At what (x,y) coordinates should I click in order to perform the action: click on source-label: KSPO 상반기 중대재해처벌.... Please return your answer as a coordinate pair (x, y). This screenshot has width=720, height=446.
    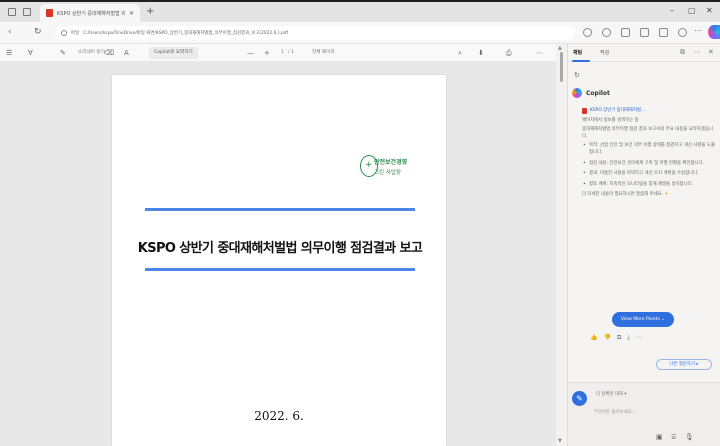
    Looking at the image, I should click on (617, 111).